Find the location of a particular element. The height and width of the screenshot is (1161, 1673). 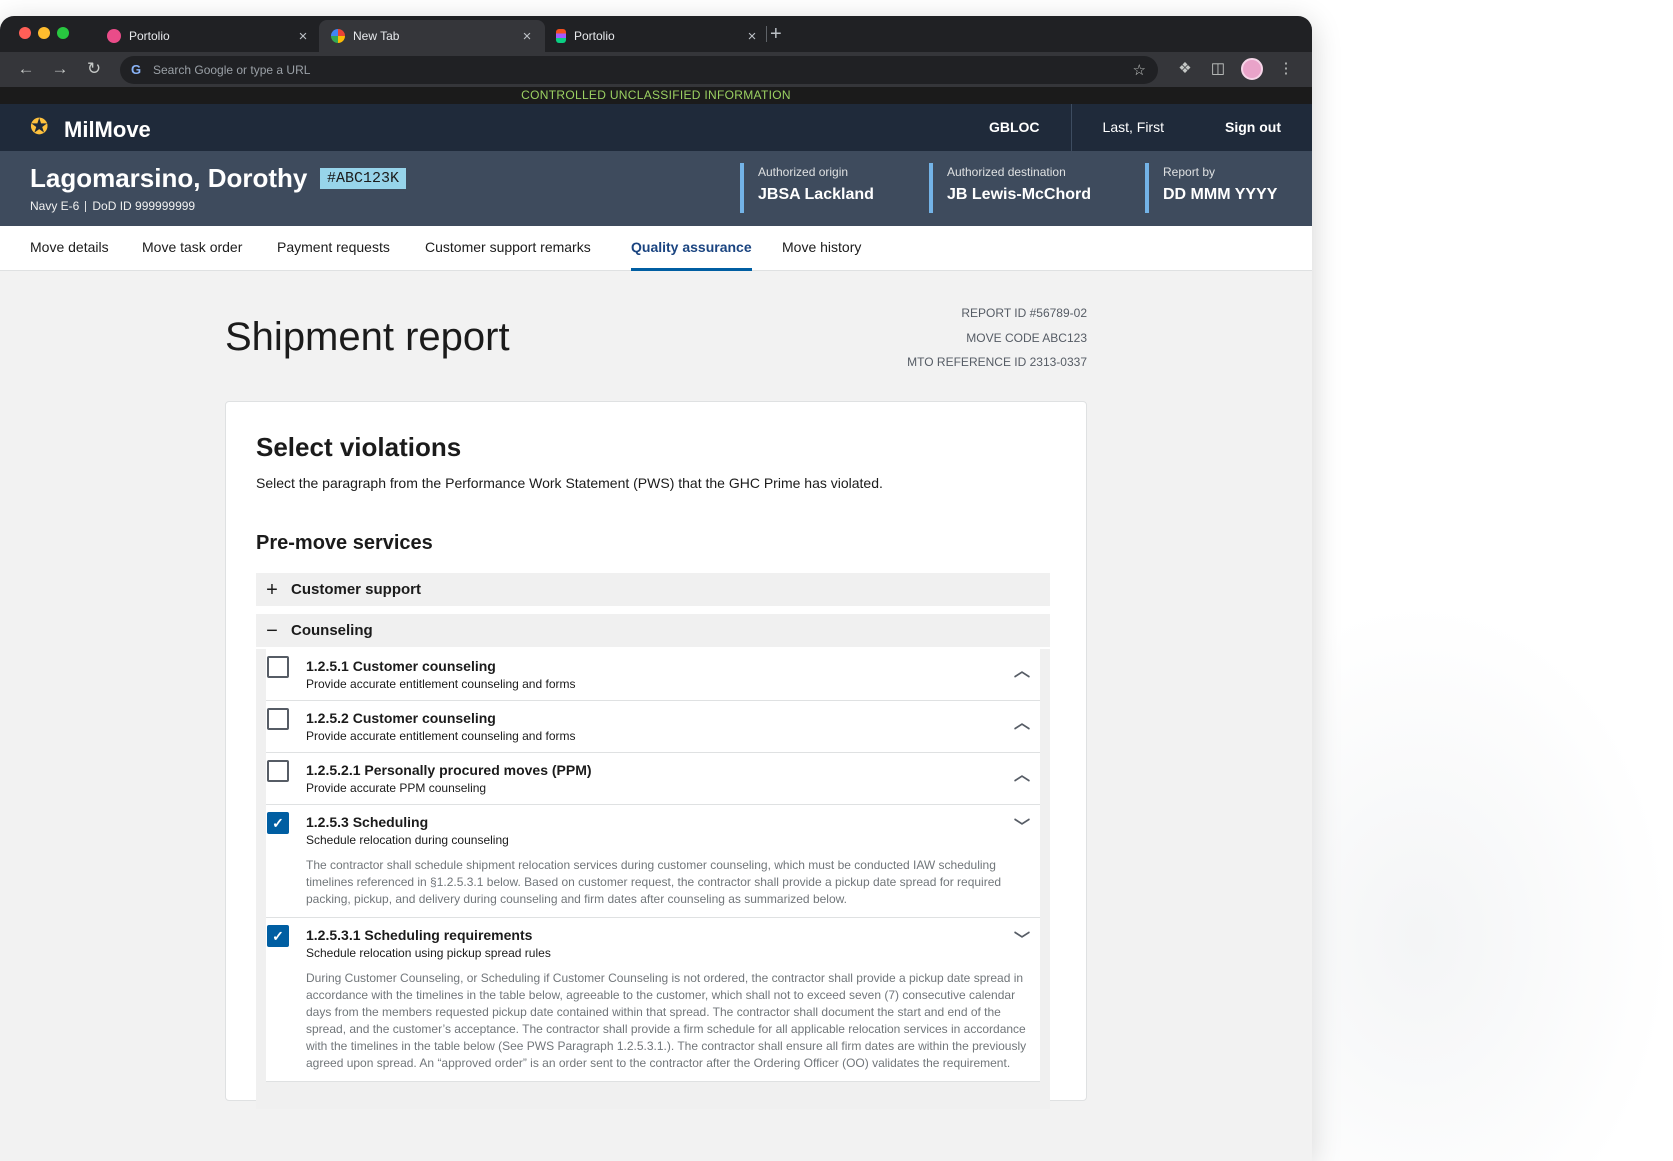

accordion-label: Customer support is located at coordinates (356, 589).